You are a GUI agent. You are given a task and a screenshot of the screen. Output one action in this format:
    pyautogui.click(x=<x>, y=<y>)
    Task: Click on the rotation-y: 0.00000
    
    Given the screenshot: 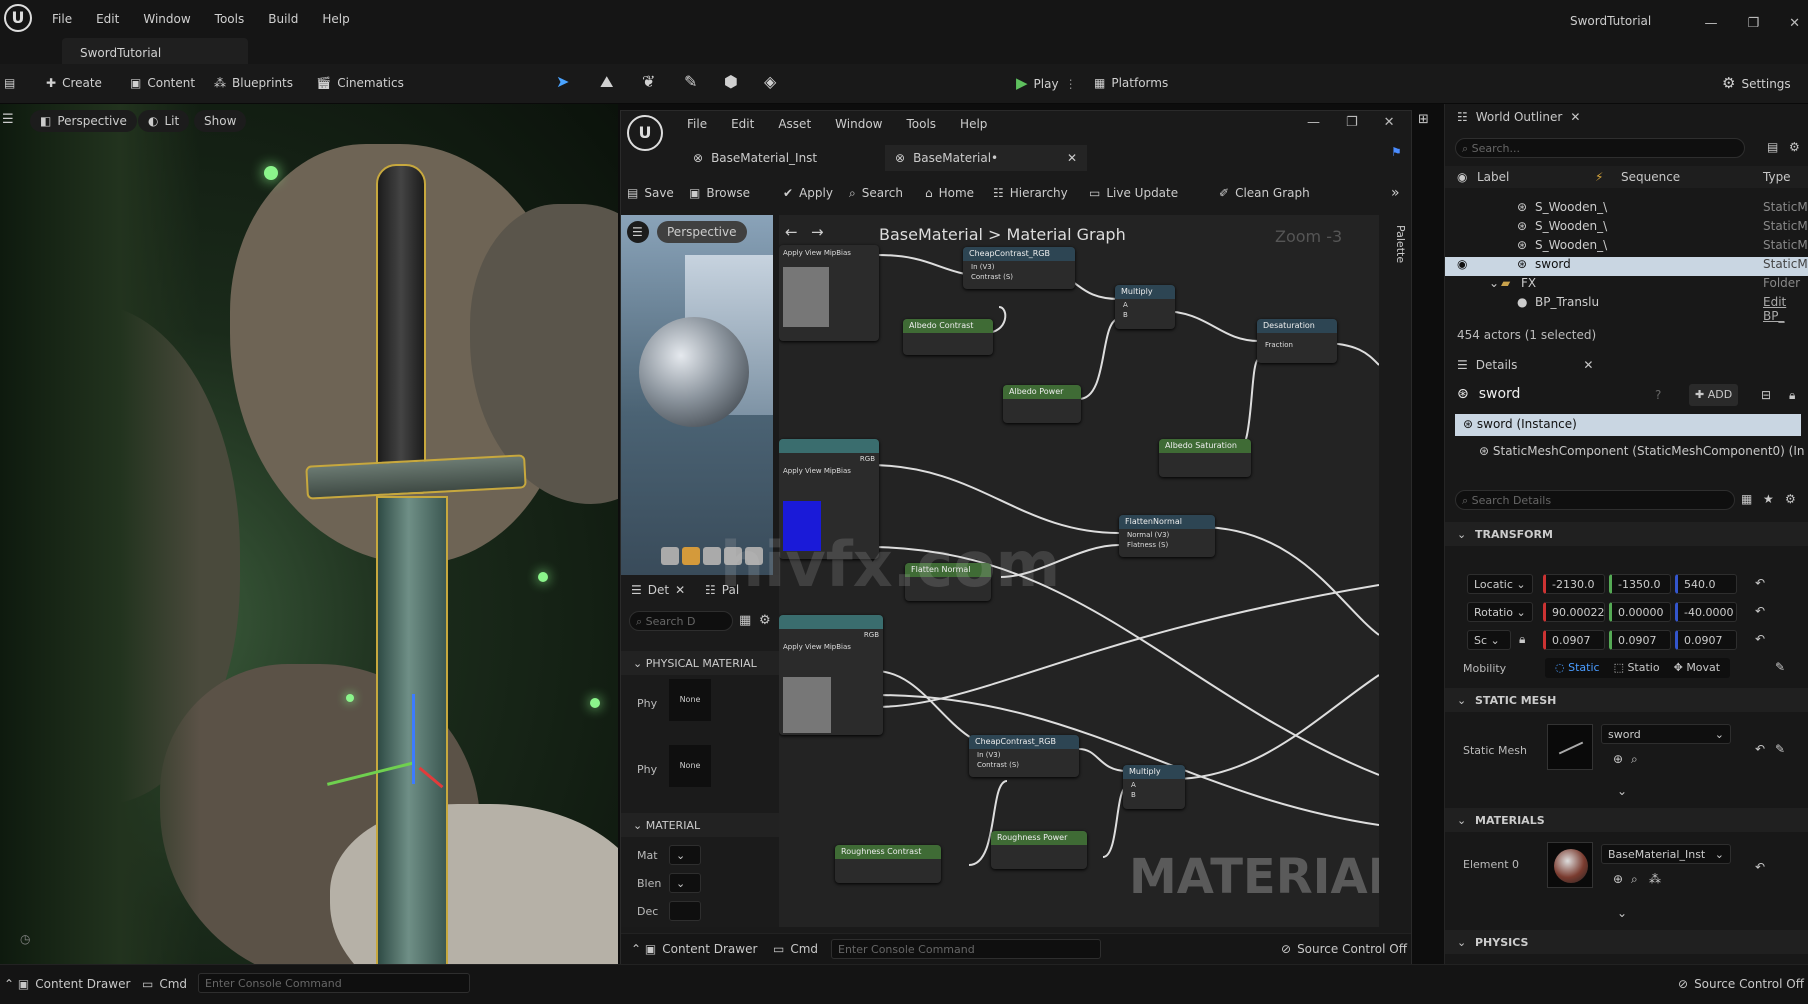 What is the action you would take?
    pyautogui.click(x=1640, y=612)
    